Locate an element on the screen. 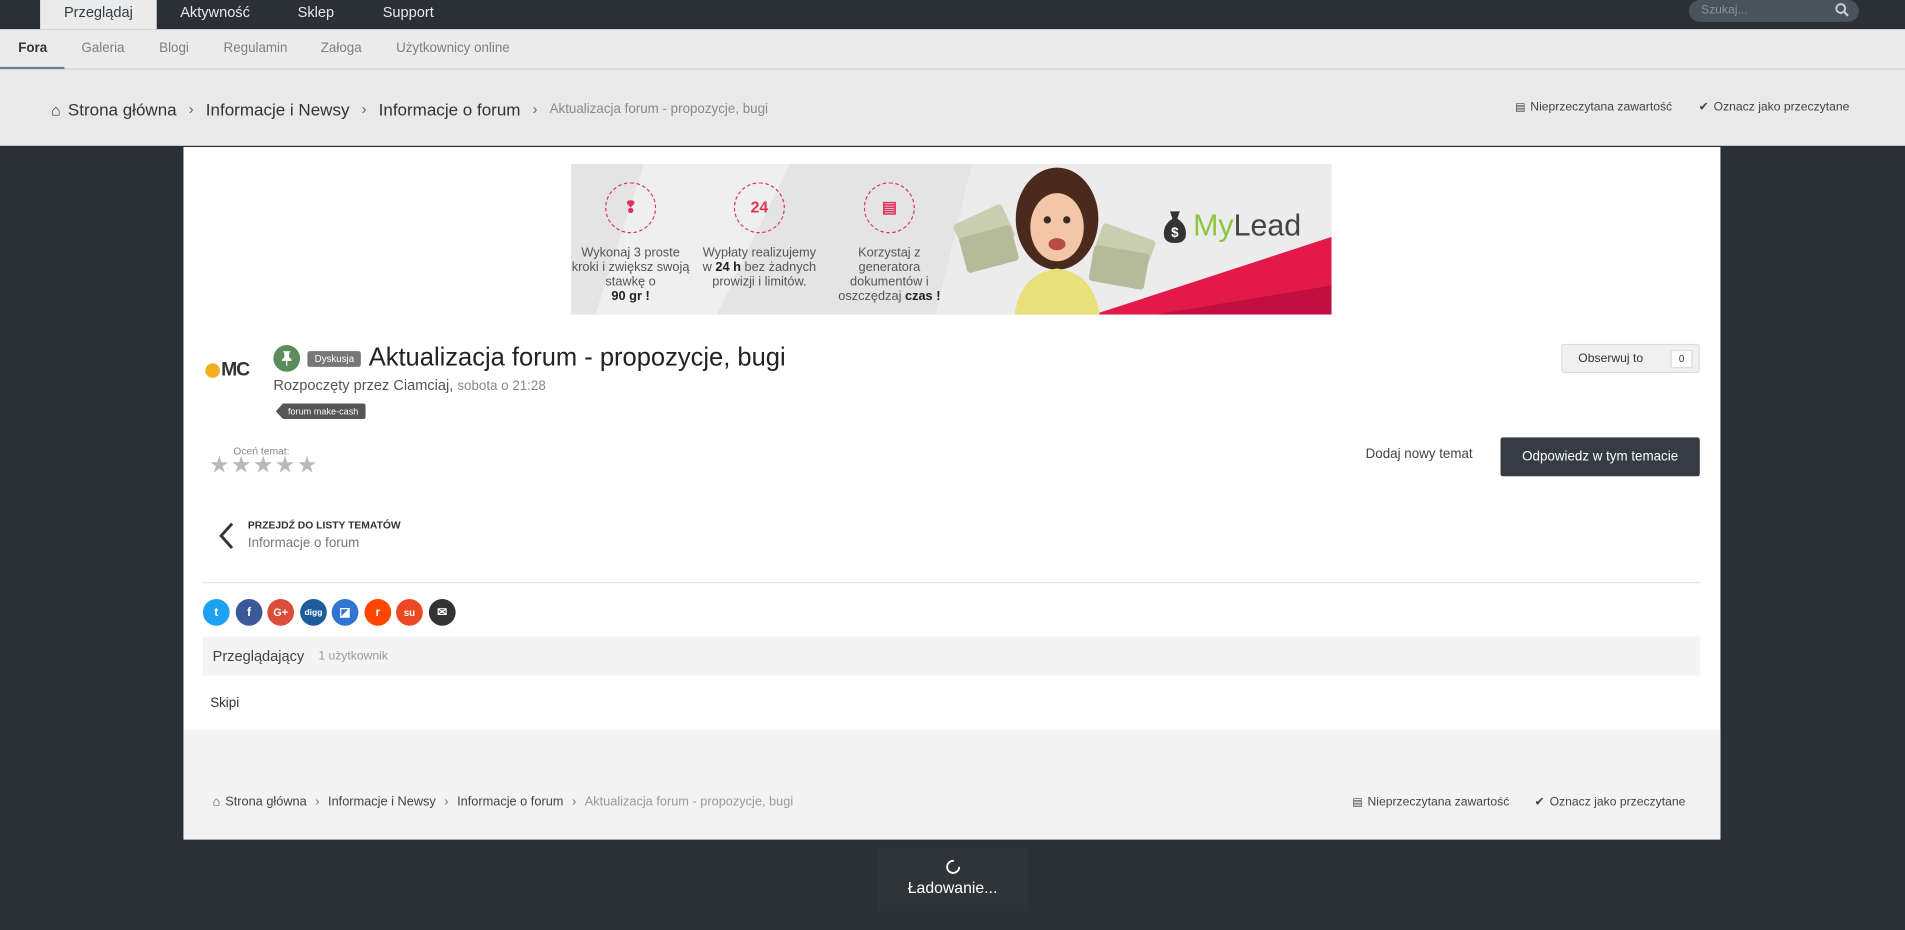  search-icon is located at coordinates (1842, 9).